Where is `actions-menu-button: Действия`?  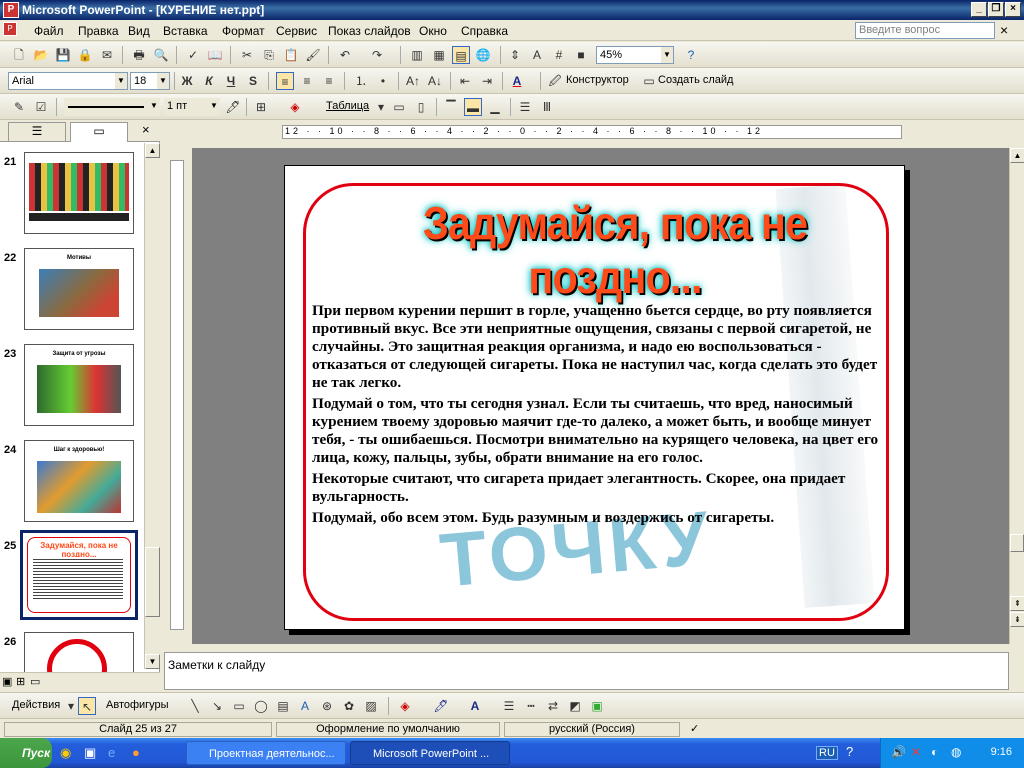
actions-menu-button: Действия is located at coordinates (36, 705).